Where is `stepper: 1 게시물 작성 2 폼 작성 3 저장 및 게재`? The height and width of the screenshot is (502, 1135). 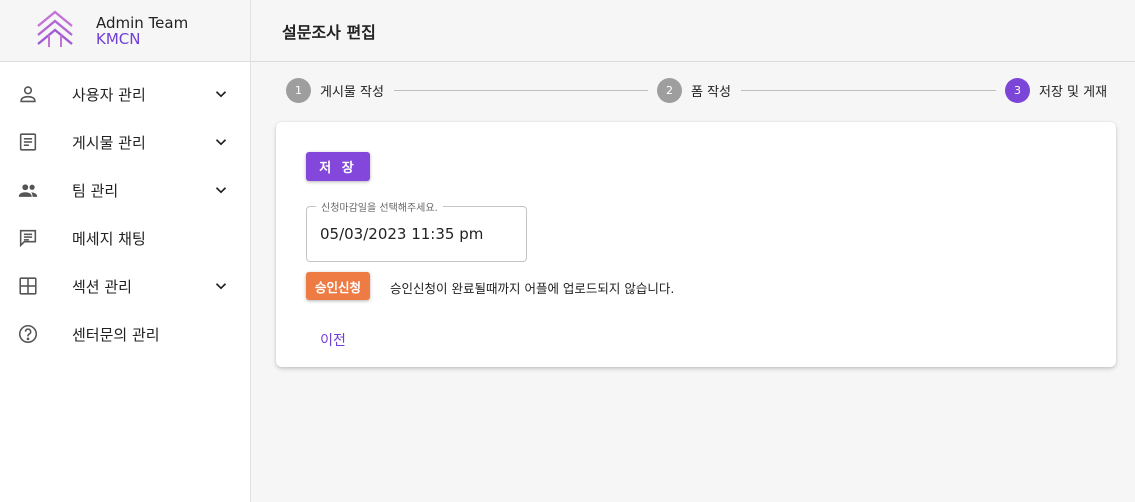
stepper: 1 게시물 작성 2 폼 작성 3 저장 및 게재 is located at coordinates (697, 90).